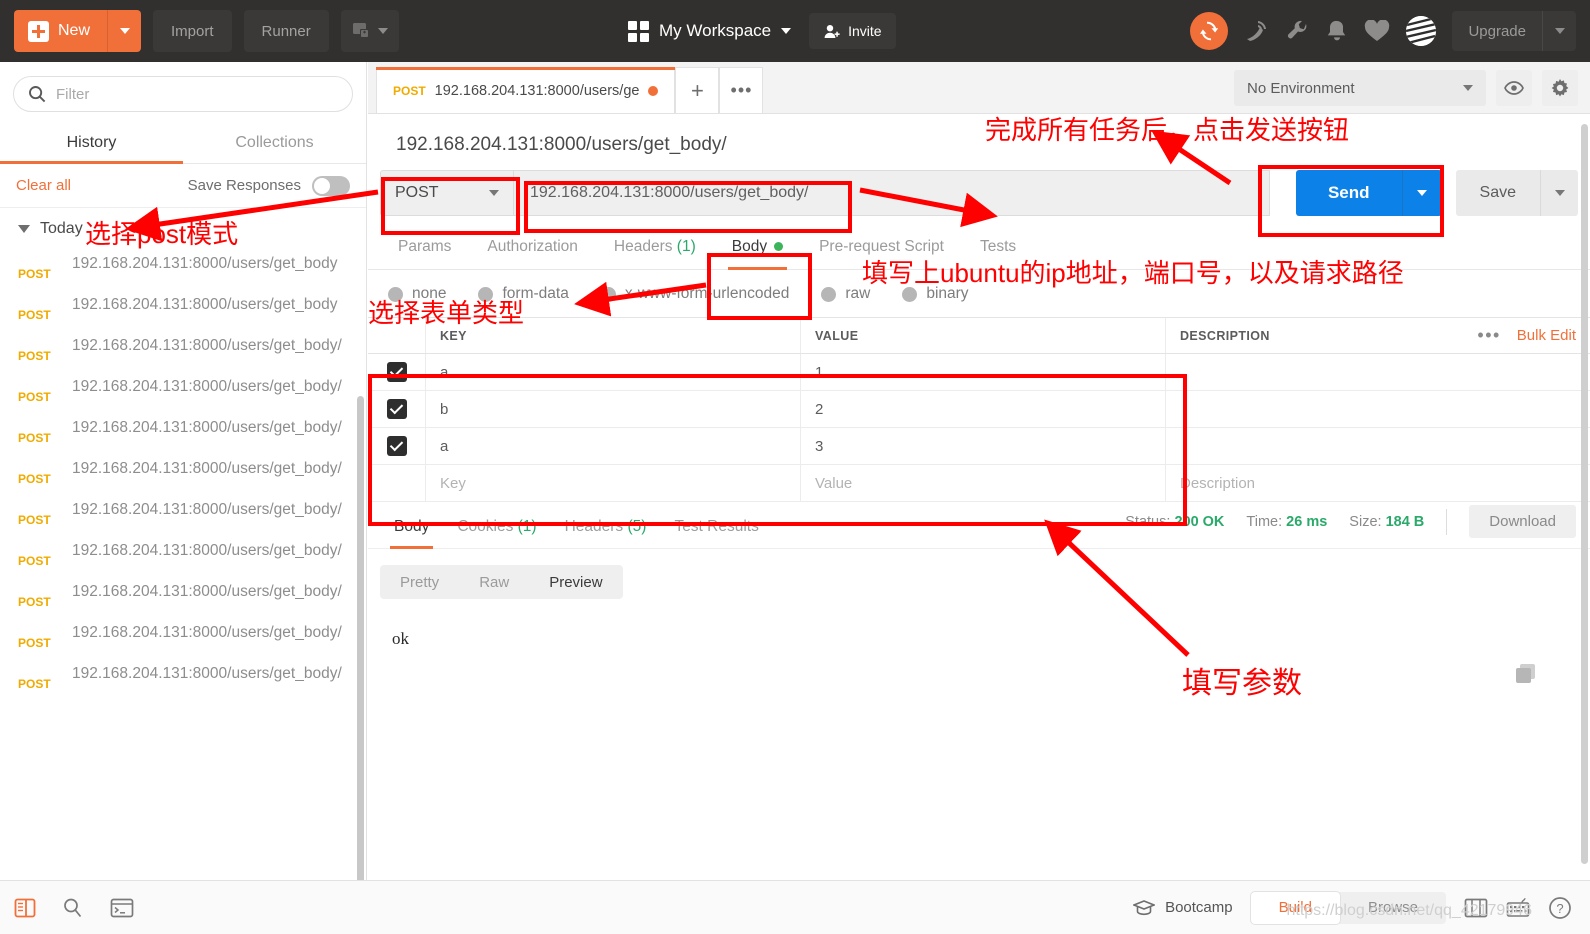  I want to click on heart-icon, so click(1377, 31).